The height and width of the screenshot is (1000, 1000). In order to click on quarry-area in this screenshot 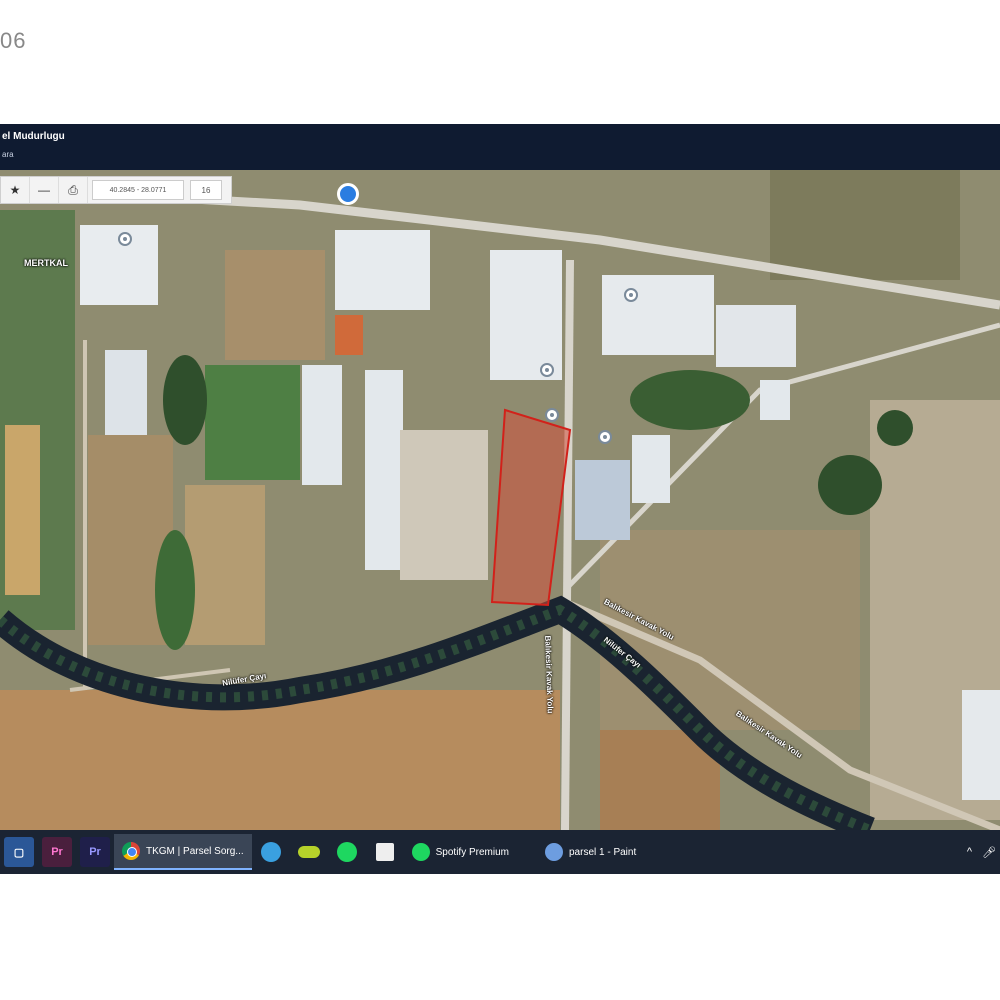, I will do `click(444, 505)`.